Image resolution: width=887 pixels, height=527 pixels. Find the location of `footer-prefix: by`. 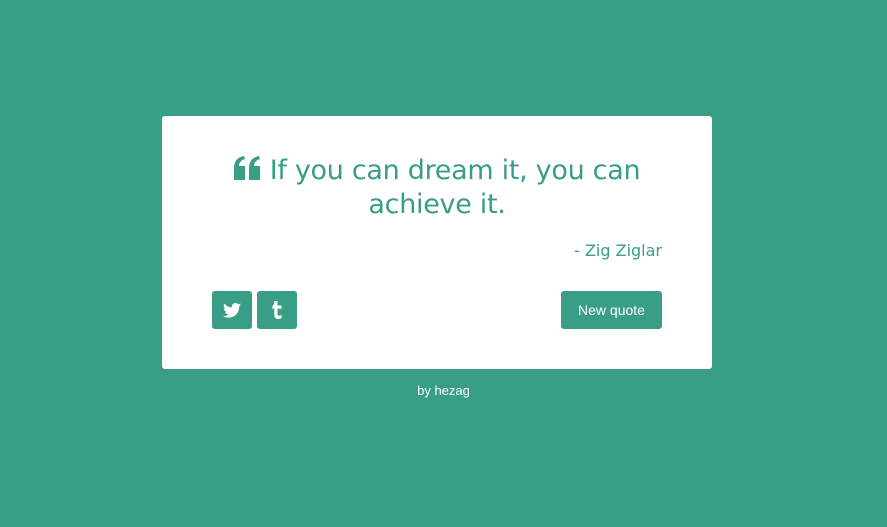

footer-prefix: by is located at coordinates (426, 390).